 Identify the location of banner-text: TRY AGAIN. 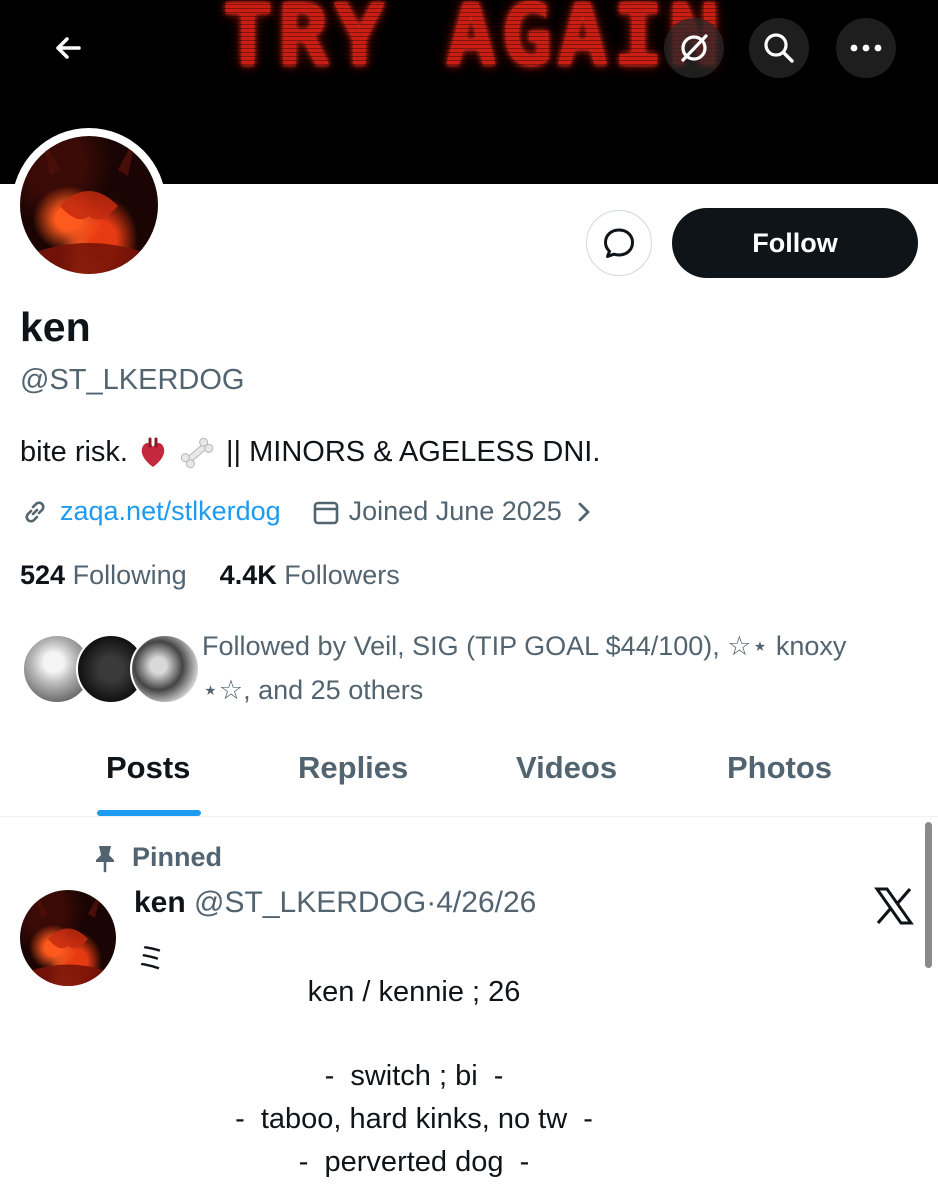
(473, 43).